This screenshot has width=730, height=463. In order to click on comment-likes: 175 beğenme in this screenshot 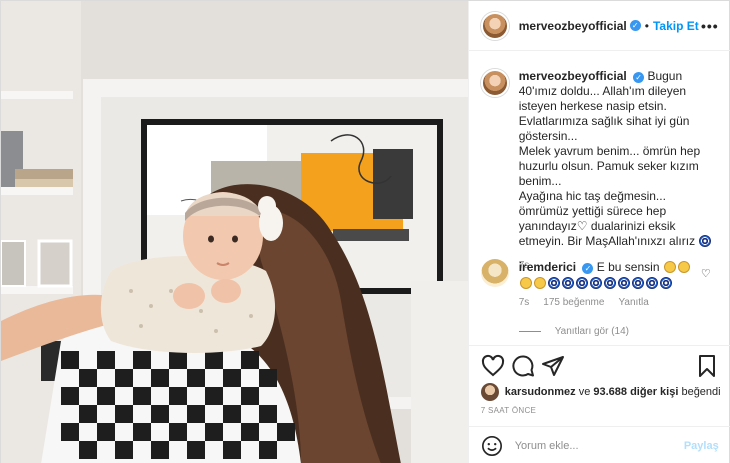, I will do `click(573, 302)`.